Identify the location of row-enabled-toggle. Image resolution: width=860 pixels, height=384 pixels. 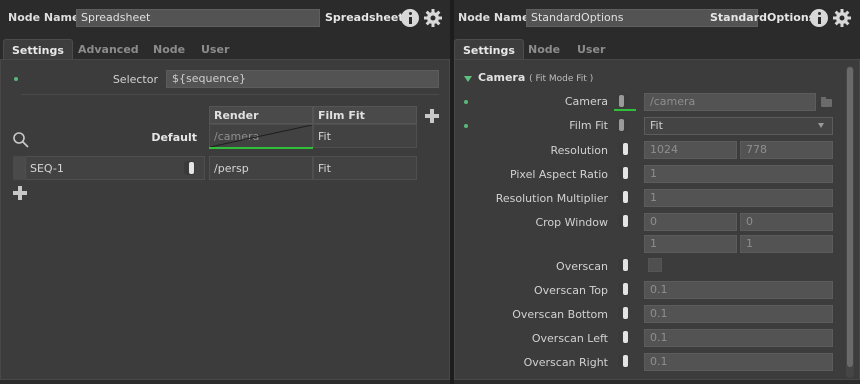
(189, 168).